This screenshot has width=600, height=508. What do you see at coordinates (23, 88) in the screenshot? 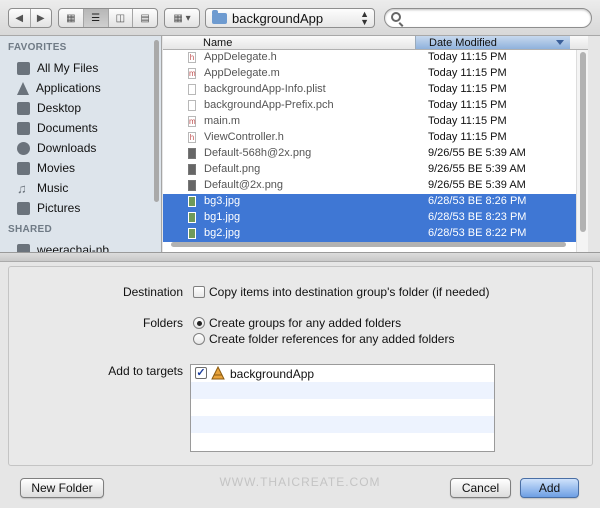
I see `applications-icon` at bounding box center [23, 88].